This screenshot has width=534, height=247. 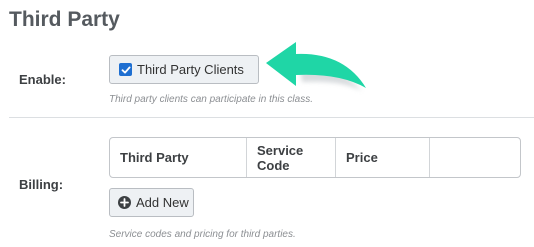 I want to click on checkbox-label: Third Party Clients, so click(x=190, y=69).